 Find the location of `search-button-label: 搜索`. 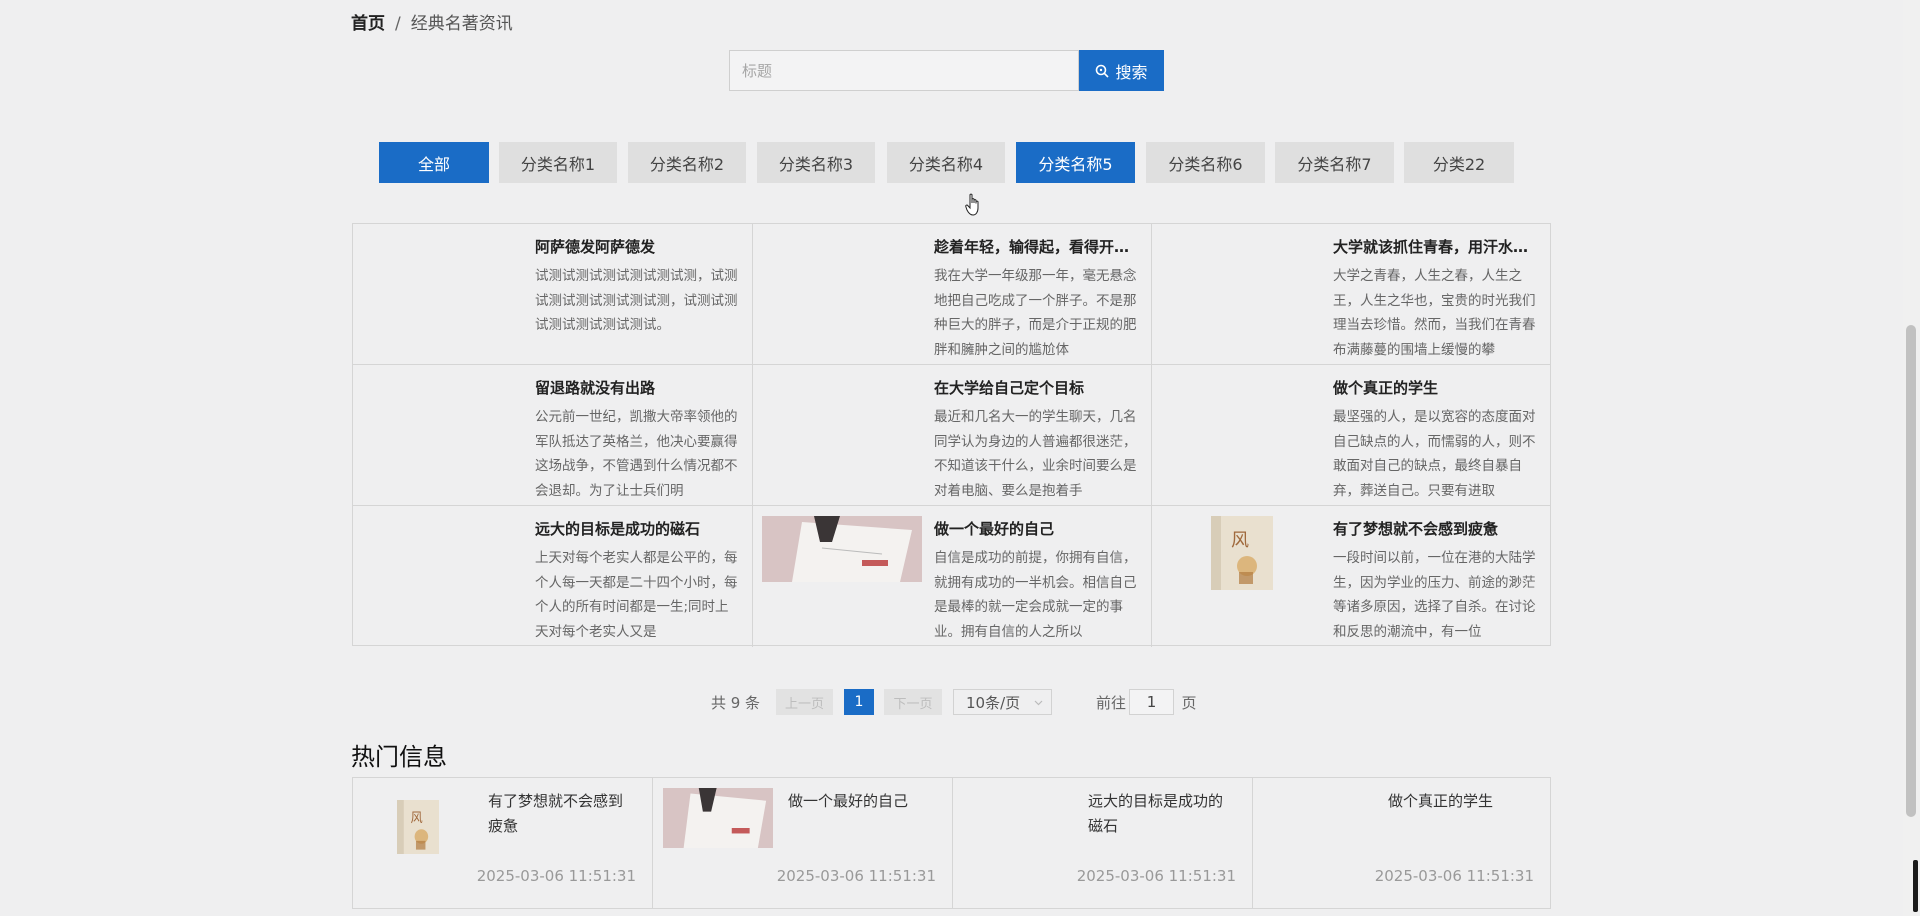

search-button-label: 搜索 is located at coordinates (1131, 72).